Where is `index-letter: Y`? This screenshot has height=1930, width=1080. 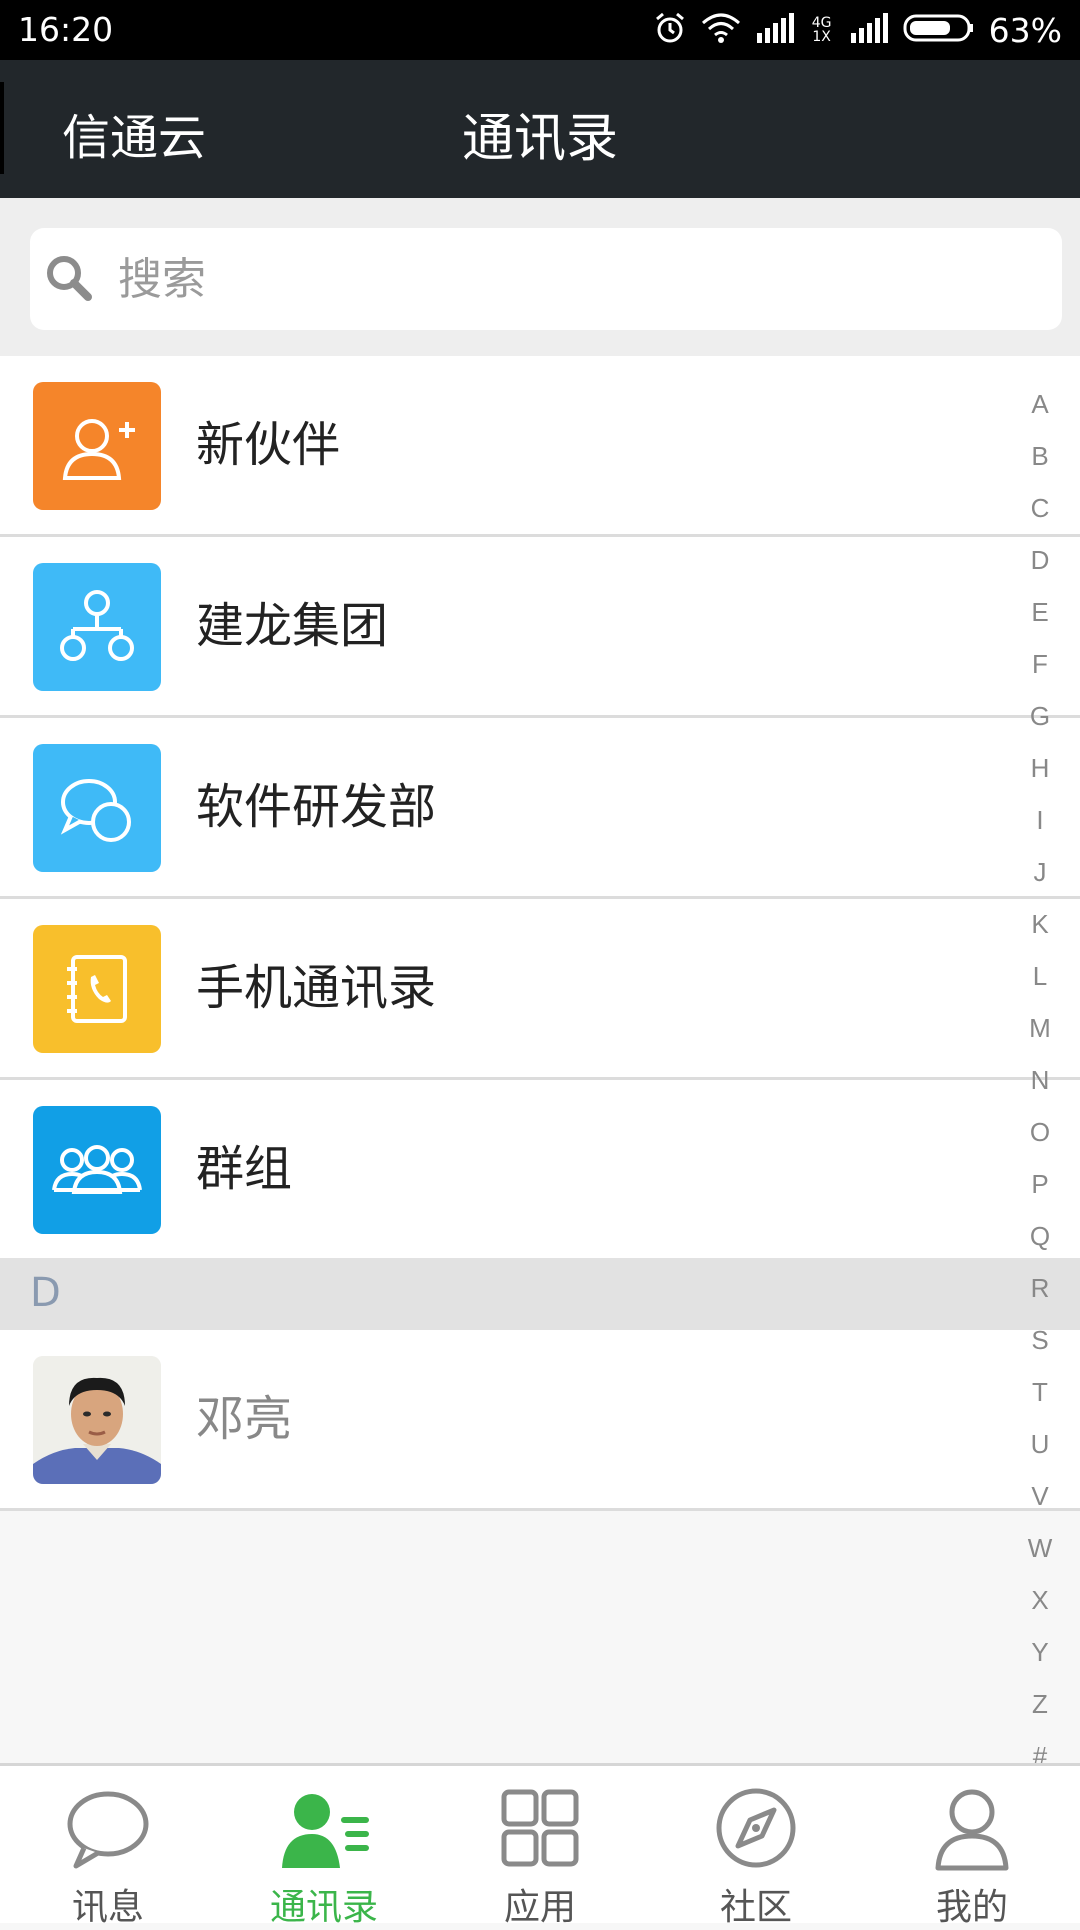
index-letter: Y is located at coordinates (1040, 1652).